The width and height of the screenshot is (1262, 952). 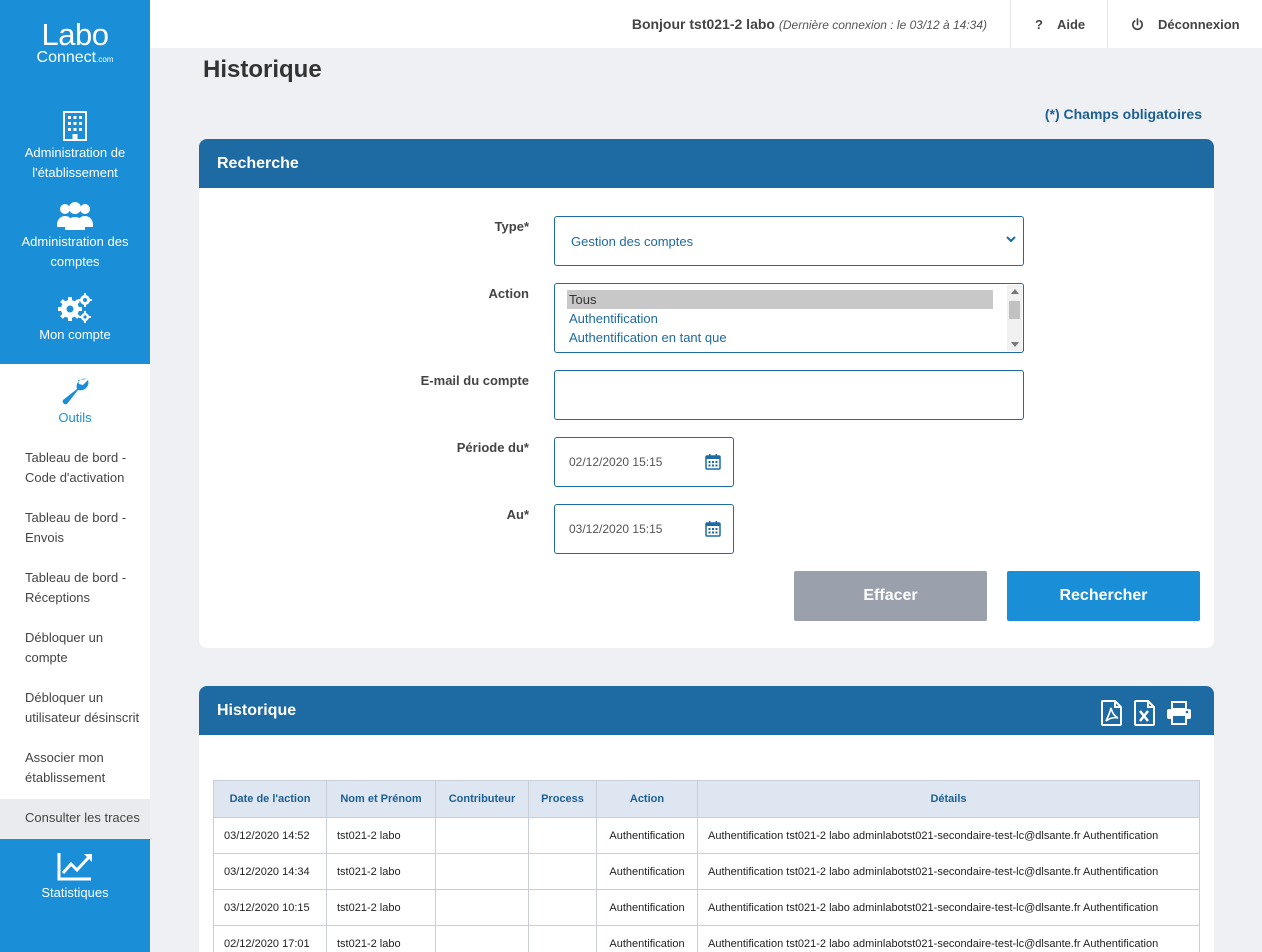 What do you see at coordinates (508, 293) in the screenshot?
I see `action-label: Action` at bounding box center [508, 293].